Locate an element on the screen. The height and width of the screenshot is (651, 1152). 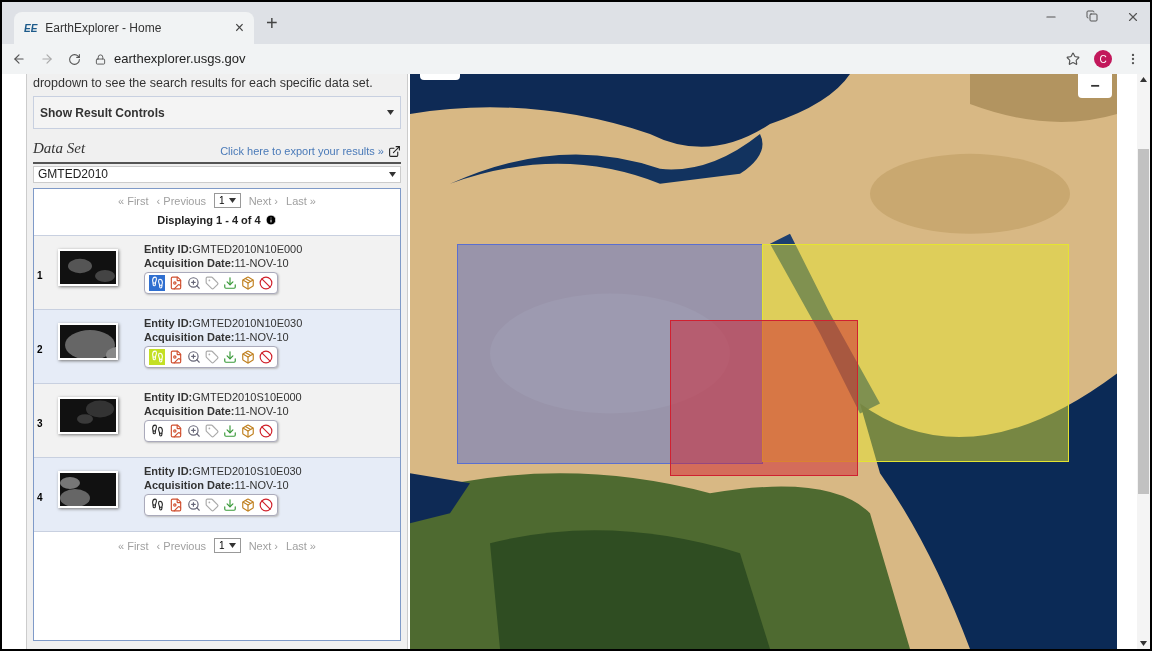
entity-id: Entity ID:GMTED2010S10E030 is located at coordinates (223, 470).